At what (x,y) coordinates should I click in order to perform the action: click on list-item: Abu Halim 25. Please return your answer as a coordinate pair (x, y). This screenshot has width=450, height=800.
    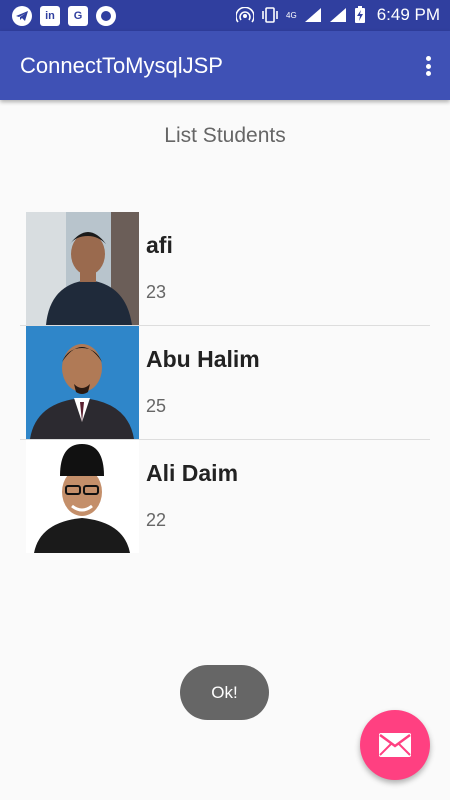
    Looking at the image, I should click on (225, 383).